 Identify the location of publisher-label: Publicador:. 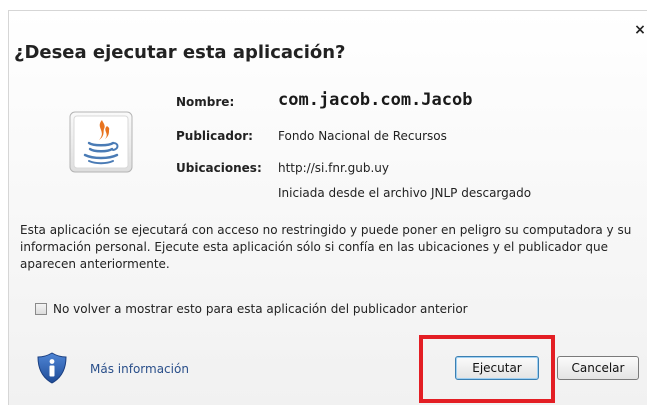
(214, 136).